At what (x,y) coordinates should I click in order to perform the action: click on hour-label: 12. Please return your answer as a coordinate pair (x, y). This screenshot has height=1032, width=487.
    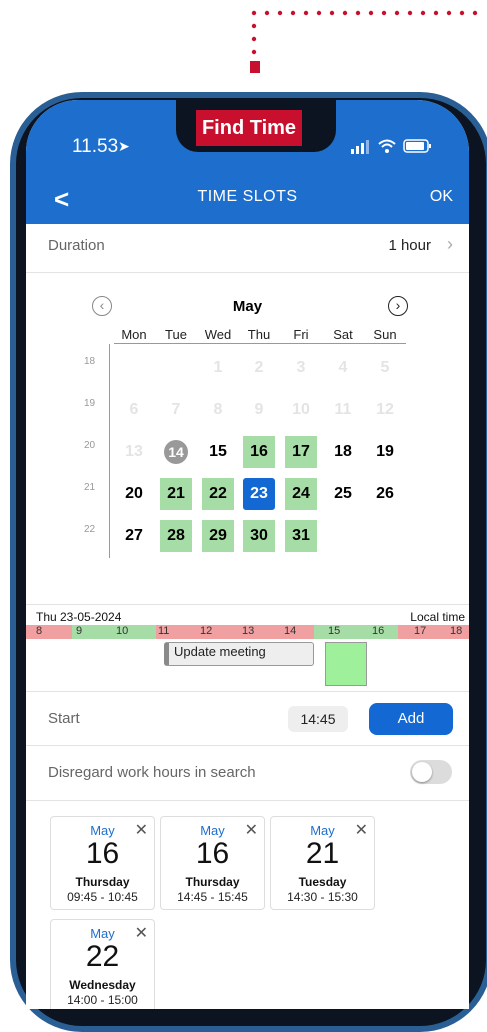
    Looking at the image, I should click on (206, 631).